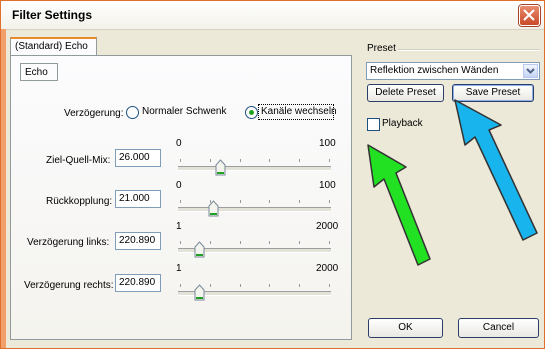 This screenshot has width=547, height=351. Describe the element at coordinates (399, 205) in the screenshot. I see `green-arrow-icon` at that location.